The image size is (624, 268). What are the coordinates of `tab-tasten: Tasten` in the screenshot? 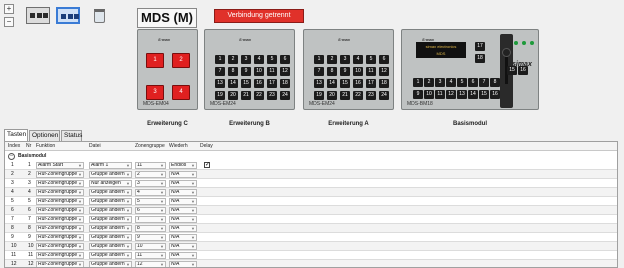 It's located at (16, 135).